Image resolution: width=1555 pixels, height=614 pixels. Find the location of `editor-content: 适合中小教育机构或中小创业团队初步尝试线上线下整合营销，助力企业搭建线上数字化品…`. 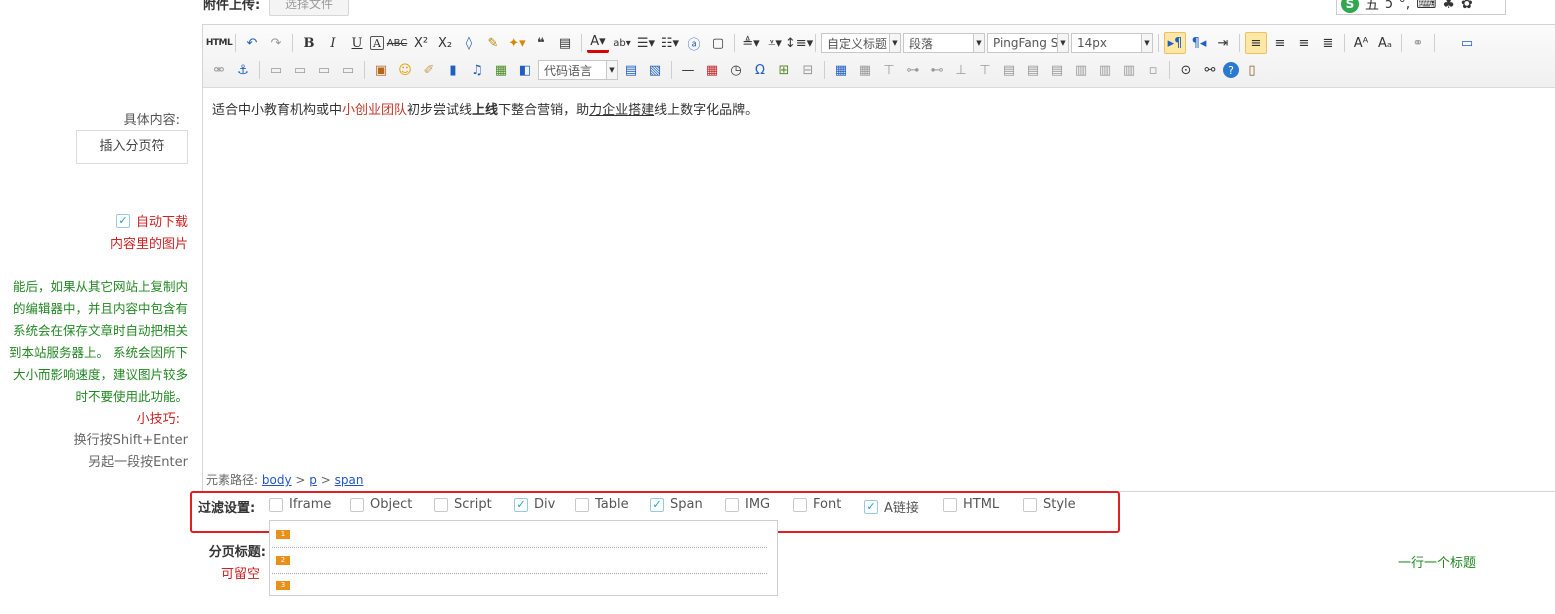

editor-content: 适合中小教育机构或中小创业团队初步尝试线上线下整合营销，助力企业搭建线上数字化品… is located at coordinates (485, 108).